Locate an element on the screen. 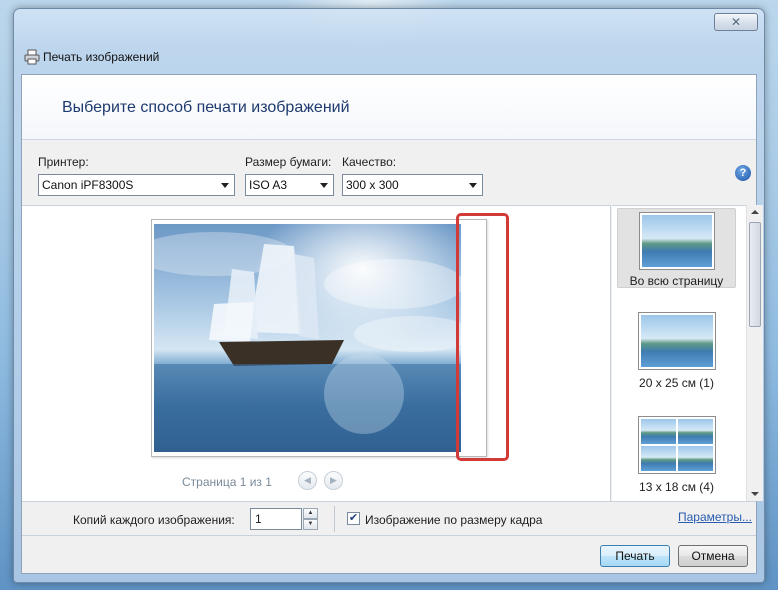 The height and width of the screenshot is (590, 778). layout-item-13x18: 13 x 18 см (4) is located at coordinates (676, 458).